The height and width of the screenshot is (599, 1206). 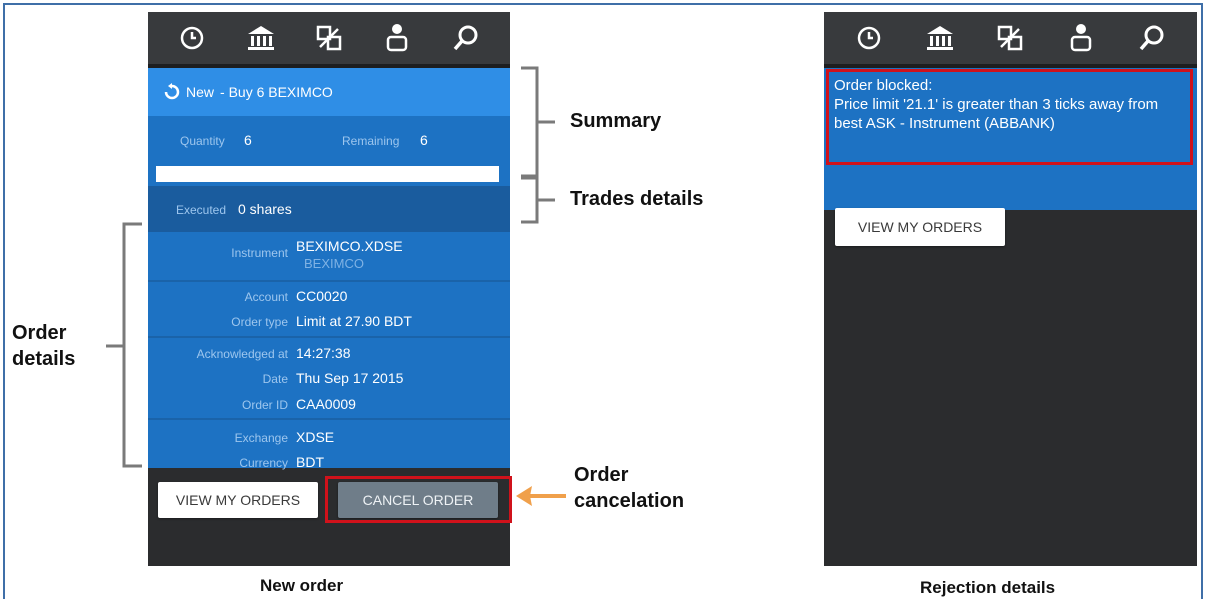 I want to click on caption-rejection-details: Rejection details, so click(x=988, y=587).